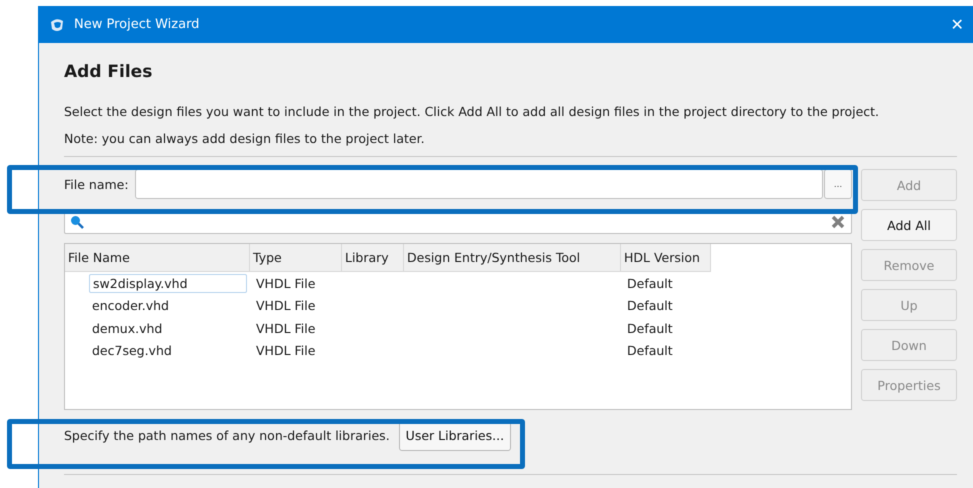  I want to click on file-row: encoder.vhd, so click(130, 305).